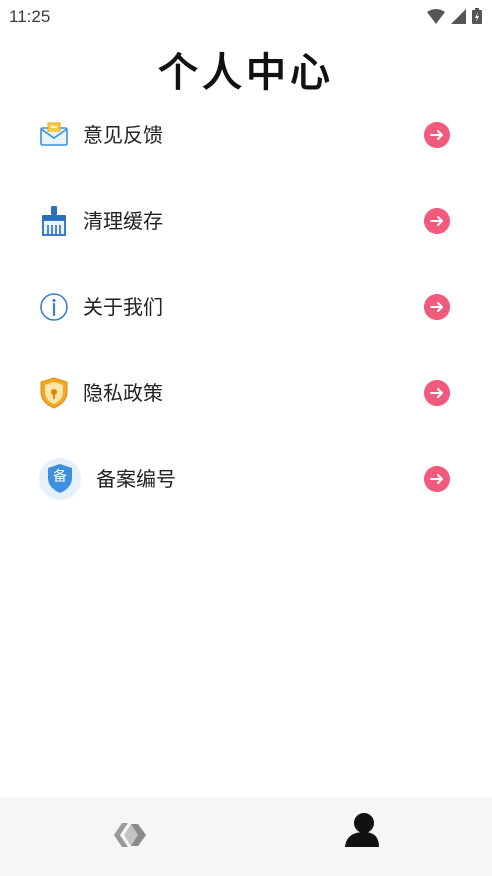 This screenshot has height=876, width=492. What do you see at coordinates (436, 16) in the screenshot?
I see `wifi-icon` at bounding box center [436, 16].